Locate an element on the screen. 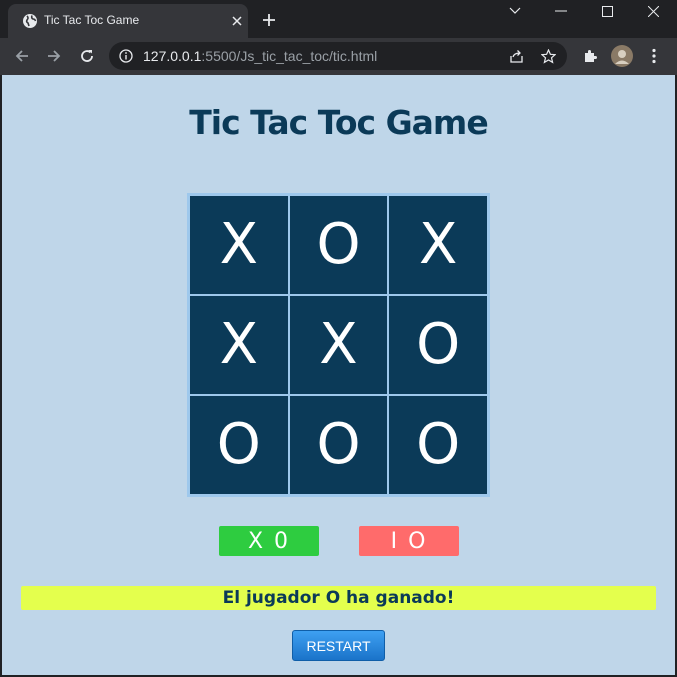 The height and width of the screenshot is (677, 677). board-cell-9: O is located at coordinates (438, 445).